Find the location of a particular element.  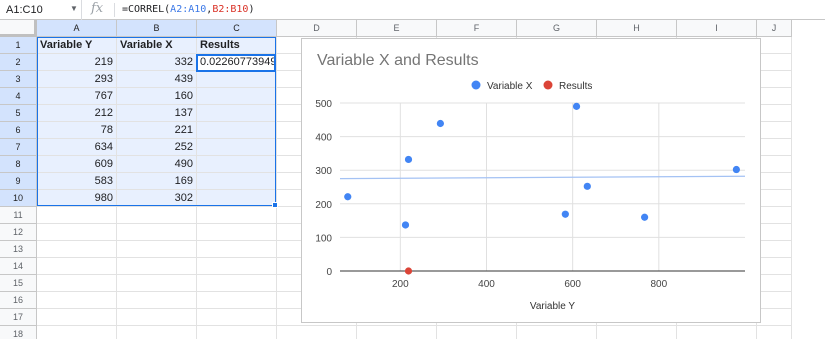

cell-c9 is located at coordinates (237, 181).